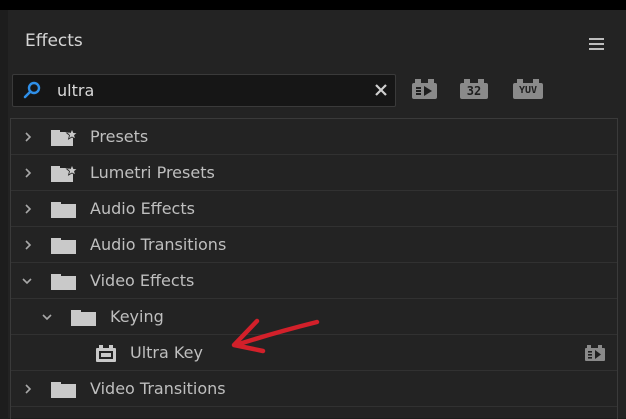 The image size is (626, 419). I want to click on window-top-strip, so click(313, 5).